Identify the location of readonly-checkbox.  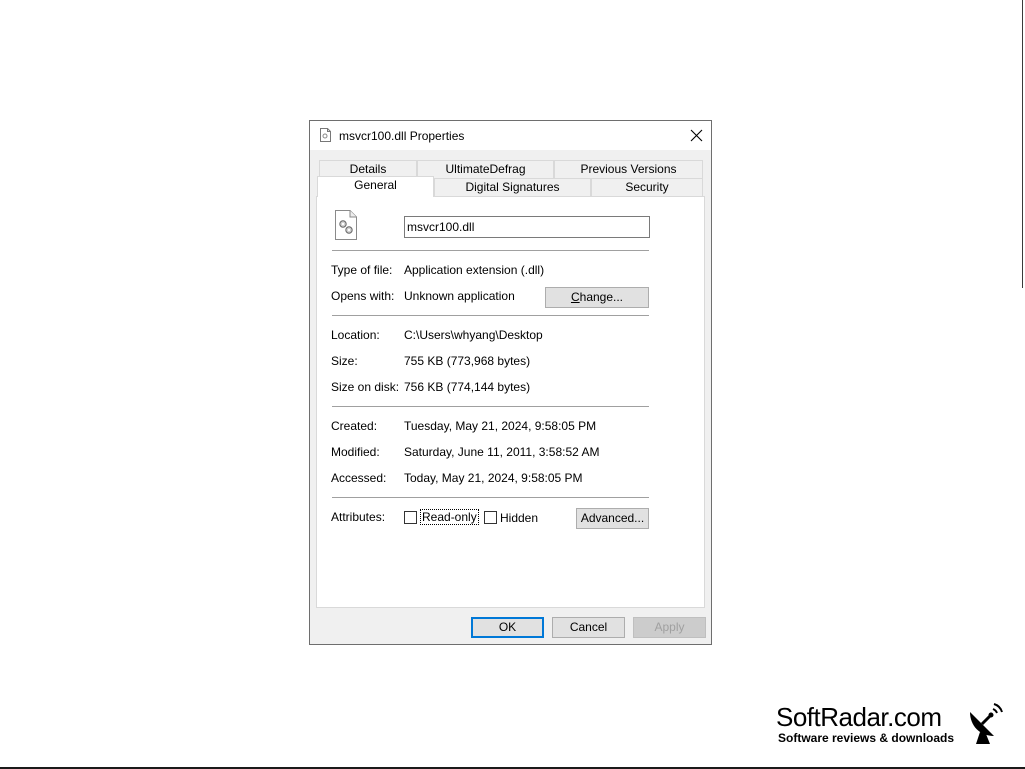
(410, 517).